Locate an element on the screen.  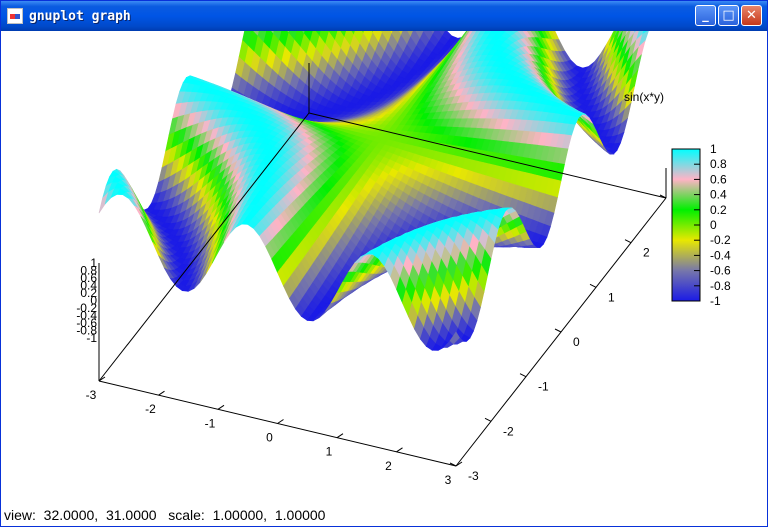
colorbox-tick-label: 0 is located at coordinates (713, 225).